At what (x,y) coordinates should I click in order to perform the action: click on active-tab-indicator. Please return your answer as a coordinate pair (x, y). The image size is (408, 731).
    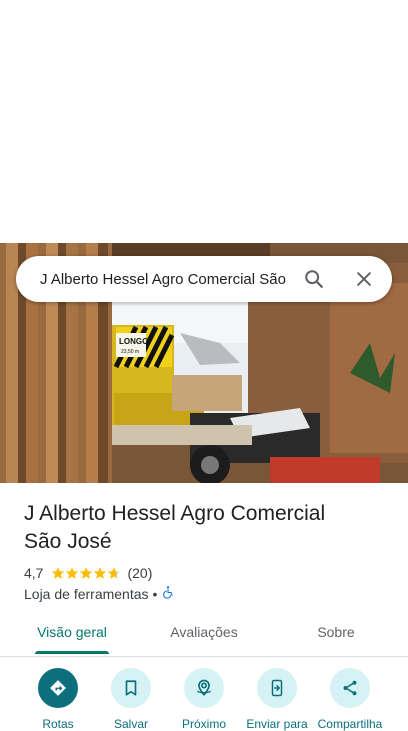
    Looking at the image, I should click on (72, 652).